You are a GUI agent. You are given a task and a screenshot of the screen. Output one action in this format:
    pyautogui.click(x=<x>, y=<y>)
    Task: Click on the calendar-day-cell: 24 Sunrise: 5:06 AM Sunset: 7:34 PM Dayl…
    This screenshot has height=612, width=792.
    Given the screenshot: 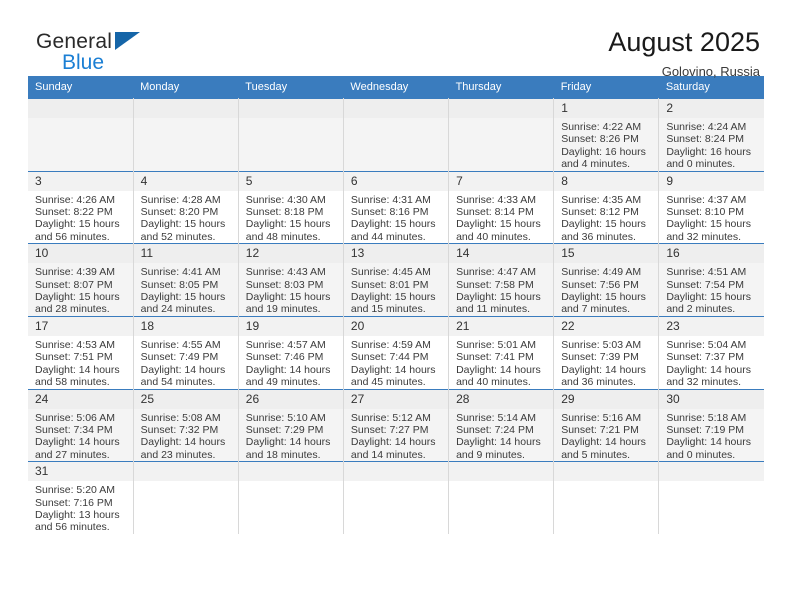 What is the action you would take?
    pyautogui.click(x=81, y=425)
    